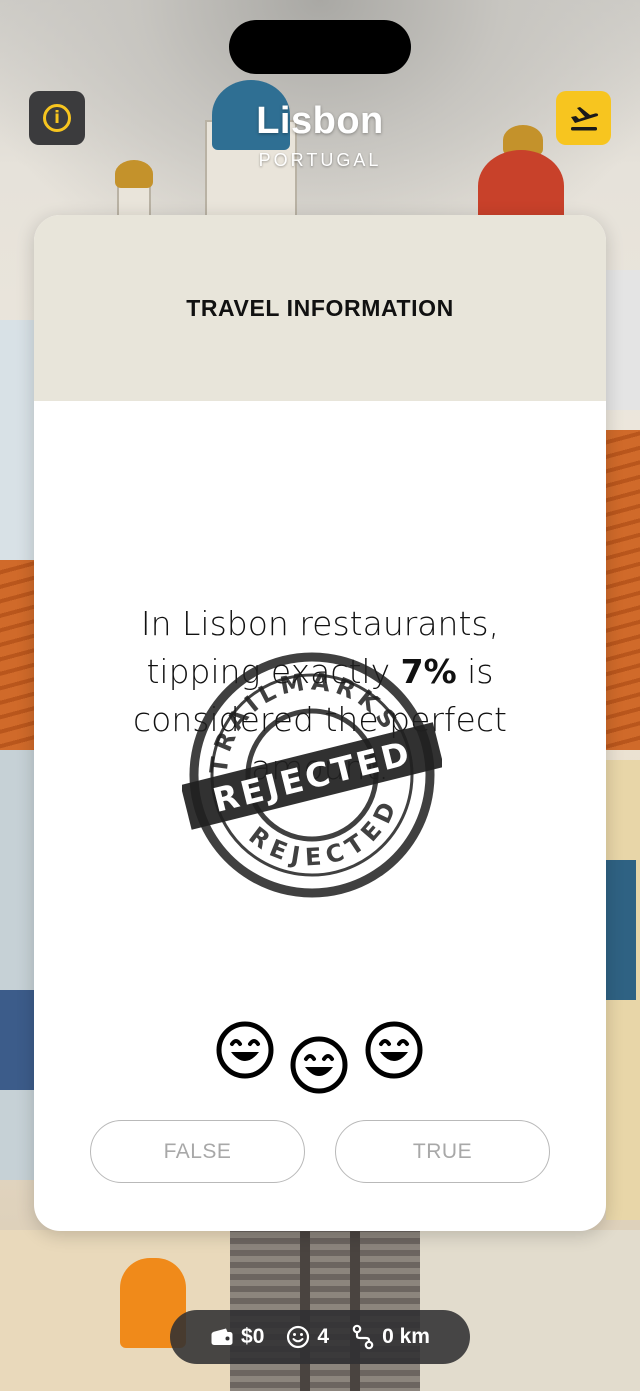 The height and width of the screenshot is (1391, 640). Describe the element at coordinates (312, 772) in the screenshot. I see `rejected-stamp: TRAILMARKS REJECTED REJECTED` at that location.